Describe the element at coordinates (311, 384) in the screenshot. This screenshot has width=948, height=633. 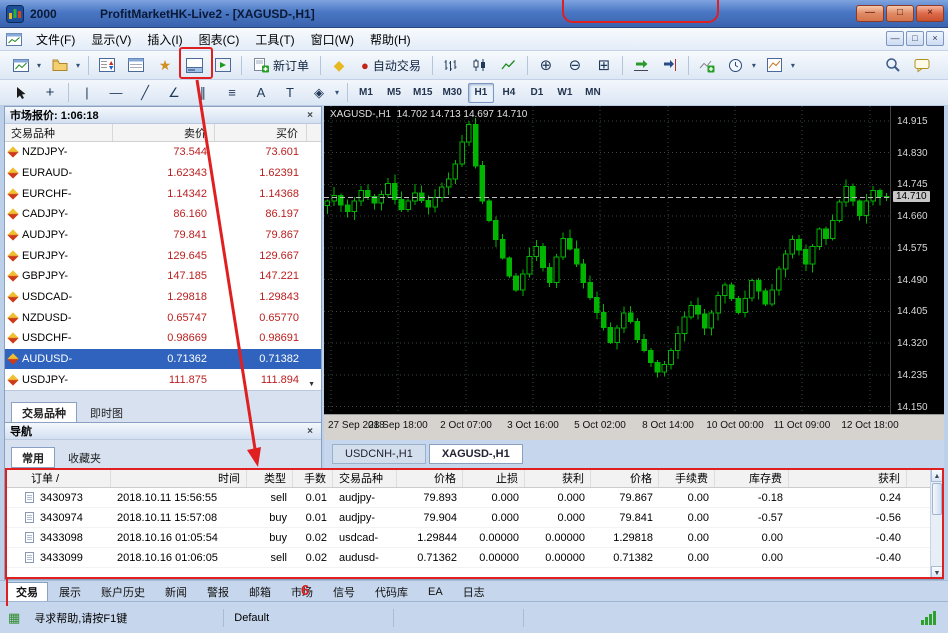
I see `market-watch-scroll-down-icon: ▼` at that location.